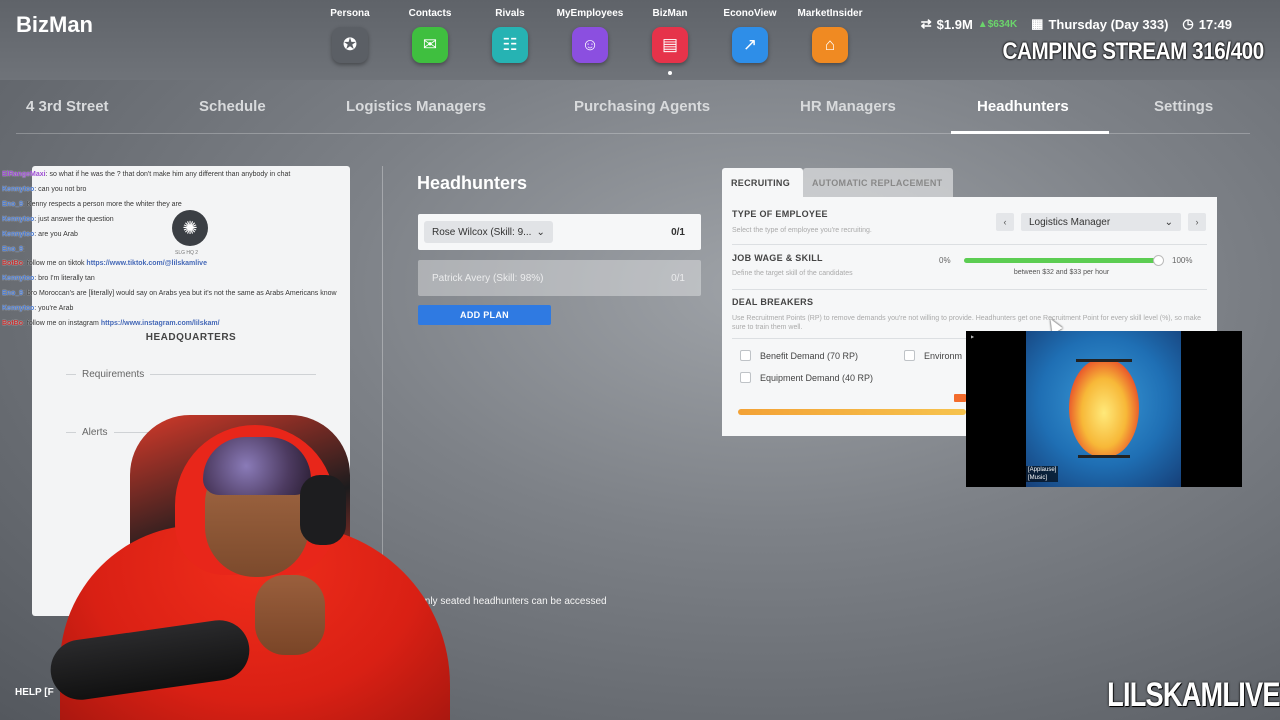 This screenshot has height=720, width=1280. What do you see at coordinates (590, 45) in the screenshot?
I see `badge-icon: ☺` at bounding box center [590, 45].